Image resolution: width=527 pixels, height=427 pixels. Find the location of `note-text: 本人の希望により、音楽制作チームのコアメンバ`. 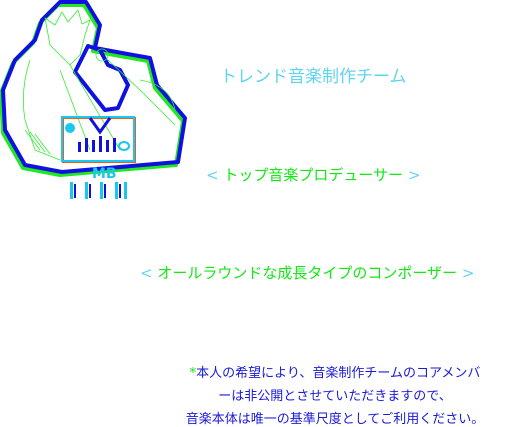

note-text: 本人の希望により、音楽制作チームのコアメンバ is located at coordinates (338, 373).